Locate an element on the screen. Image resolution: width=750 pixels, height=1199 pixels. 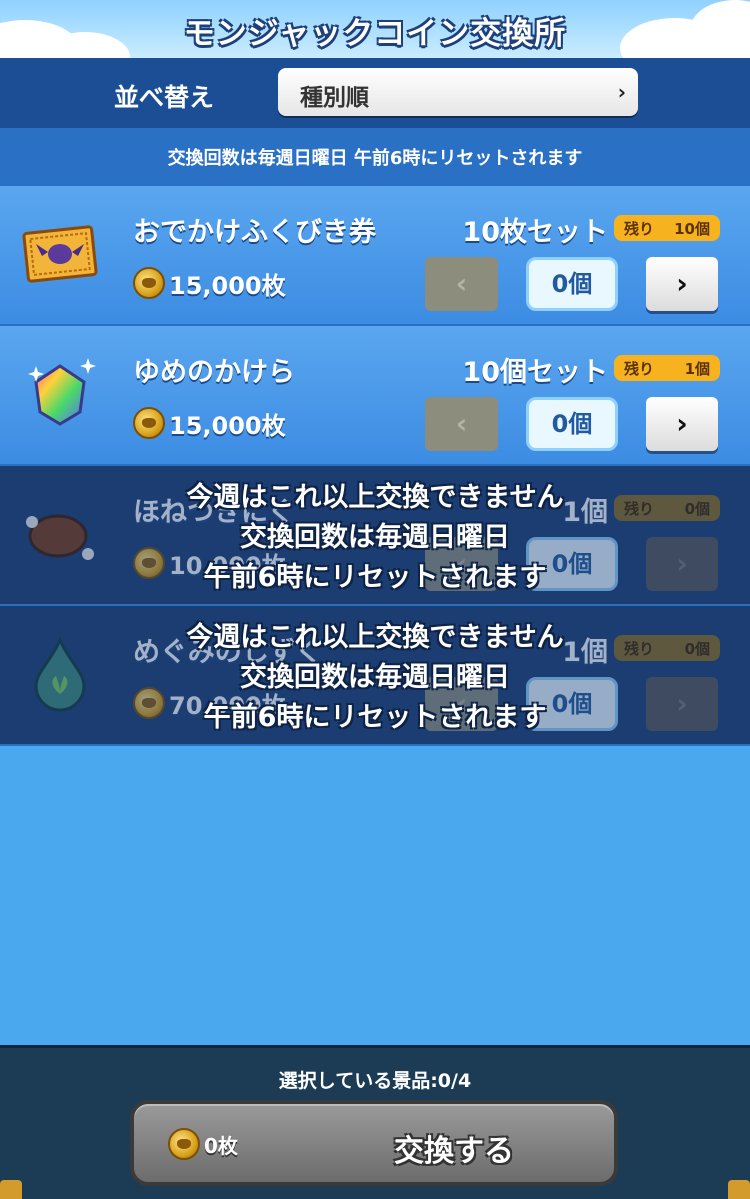
remaining-badge: 残り 1個 is located at coordinates (667, 368).